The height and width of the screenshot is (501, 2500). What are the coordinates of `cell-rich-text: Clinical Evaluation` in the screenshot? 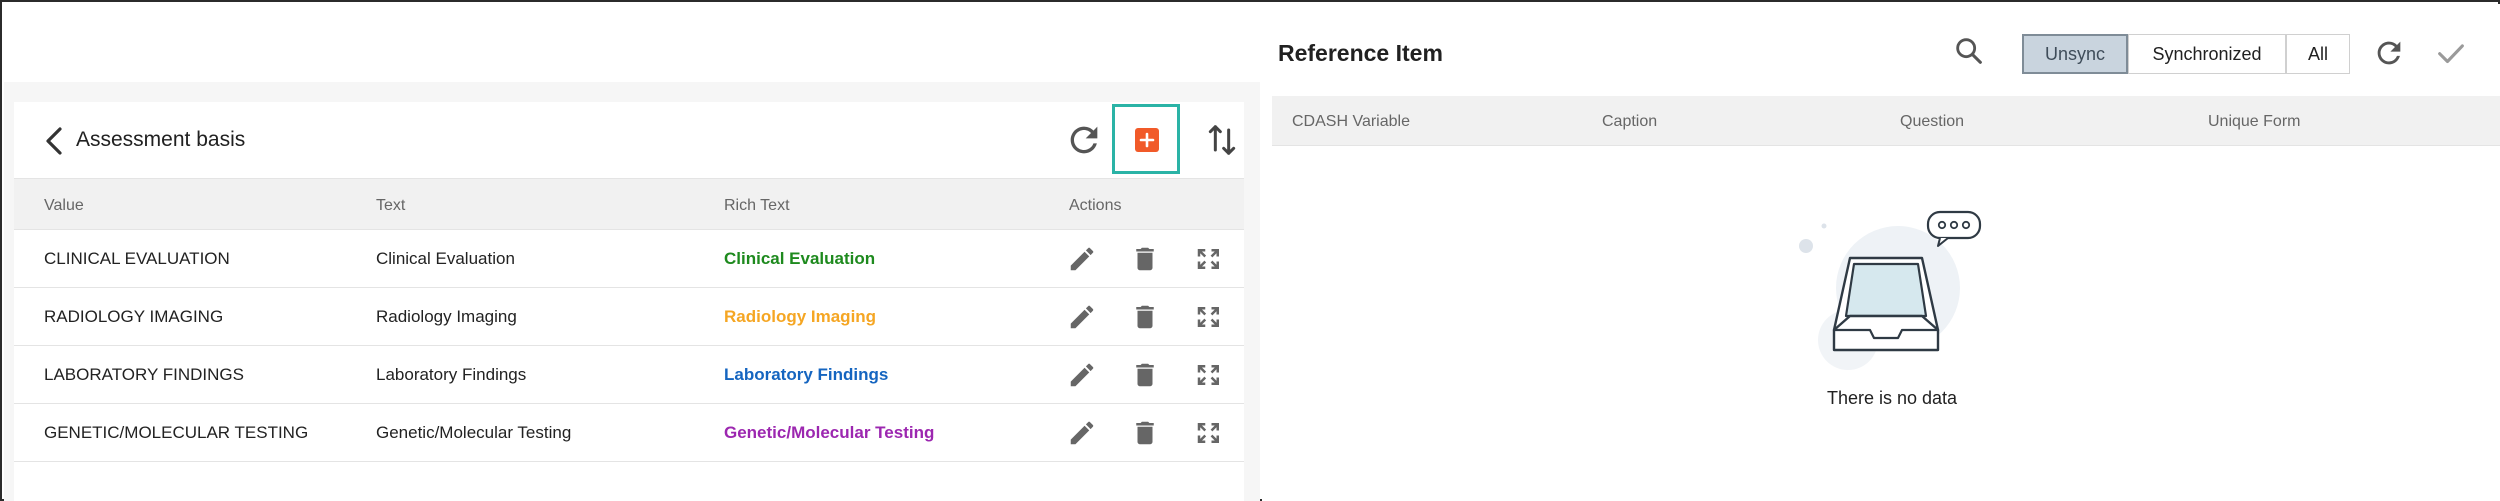 It's located at (800, 258).